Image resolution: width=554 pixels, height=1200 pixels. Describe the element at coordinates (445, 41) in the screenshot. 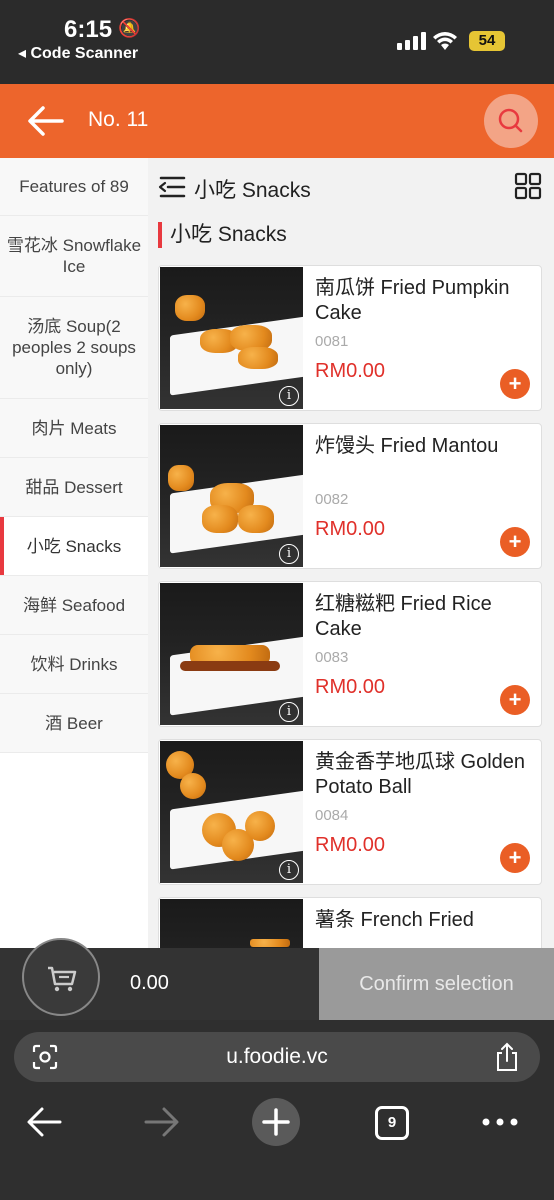

I see `wifi-icon` at that location.